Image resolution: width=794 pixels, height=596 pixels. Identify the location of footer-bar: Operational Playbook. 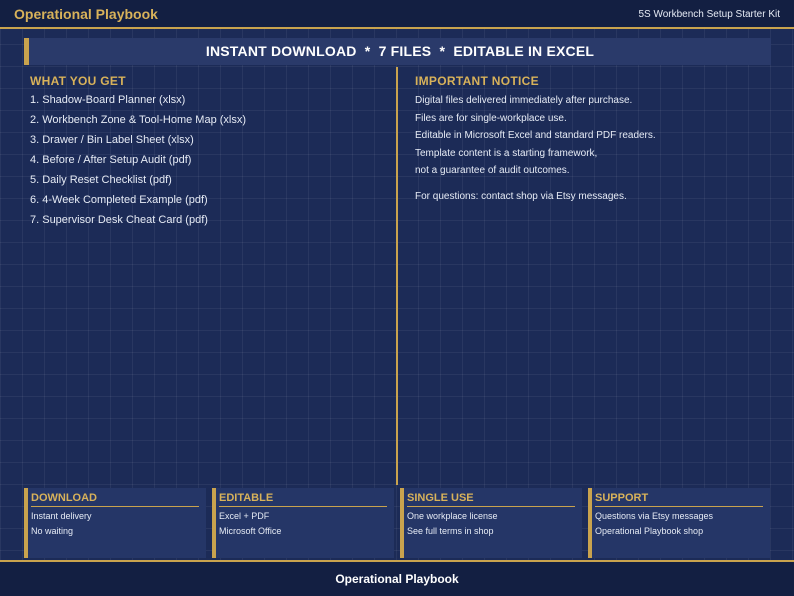
(397, 578).